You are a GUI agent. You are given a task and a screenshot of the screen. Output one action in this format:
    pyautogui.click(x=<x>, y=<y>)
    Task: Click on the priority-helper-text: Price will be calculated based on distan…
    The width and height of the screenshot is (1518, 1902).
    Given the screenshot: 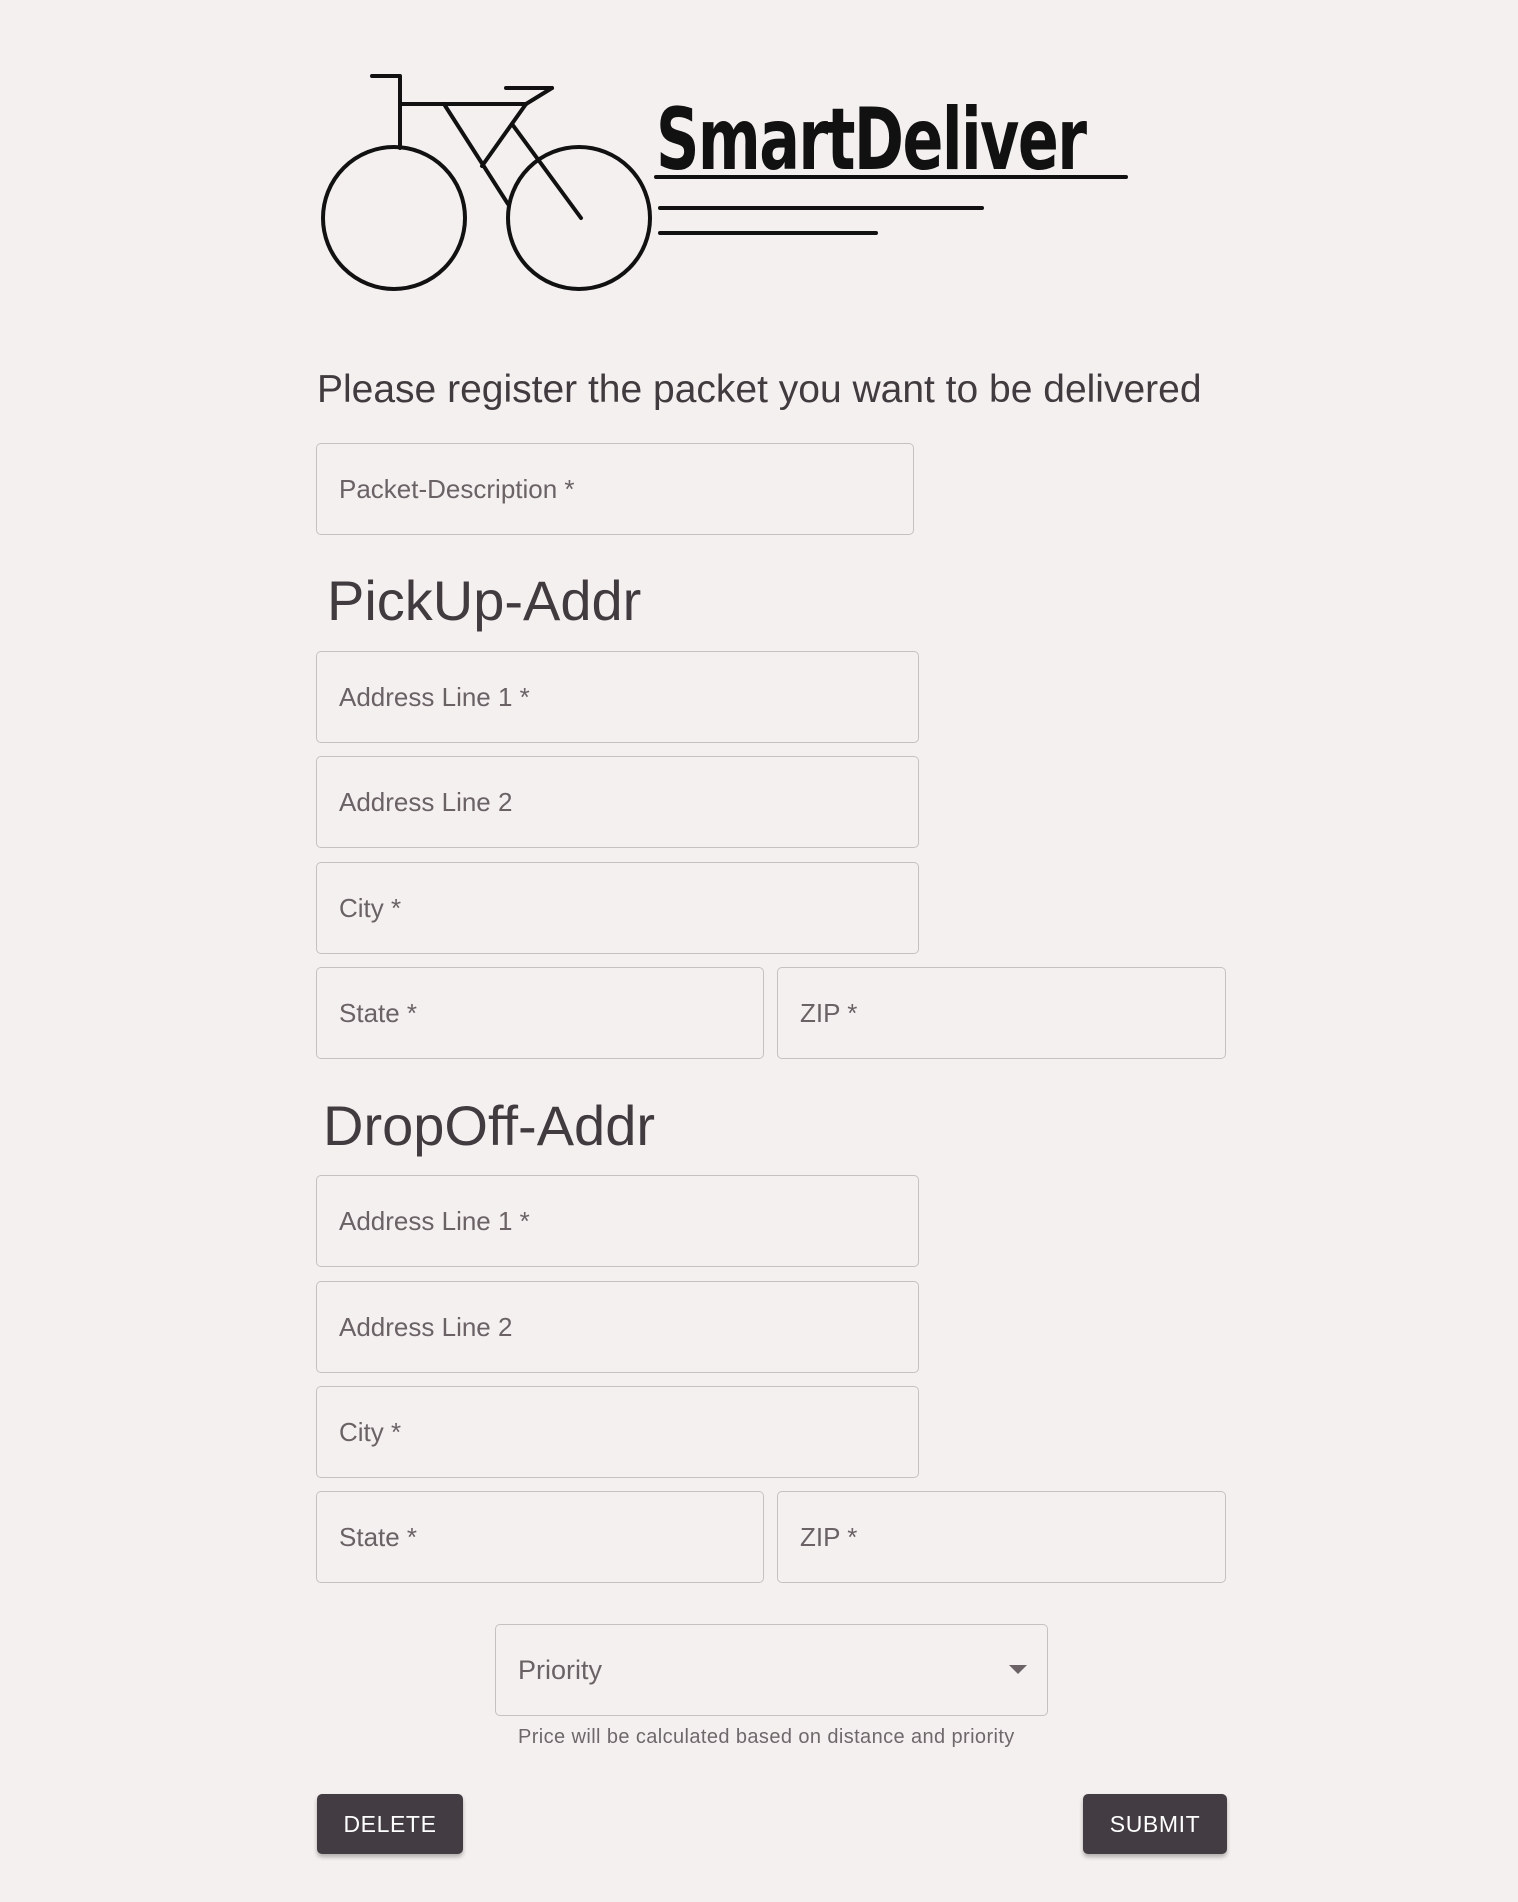 What is the action you would take?
    pyautogui.click(x=766, y=1737)
    